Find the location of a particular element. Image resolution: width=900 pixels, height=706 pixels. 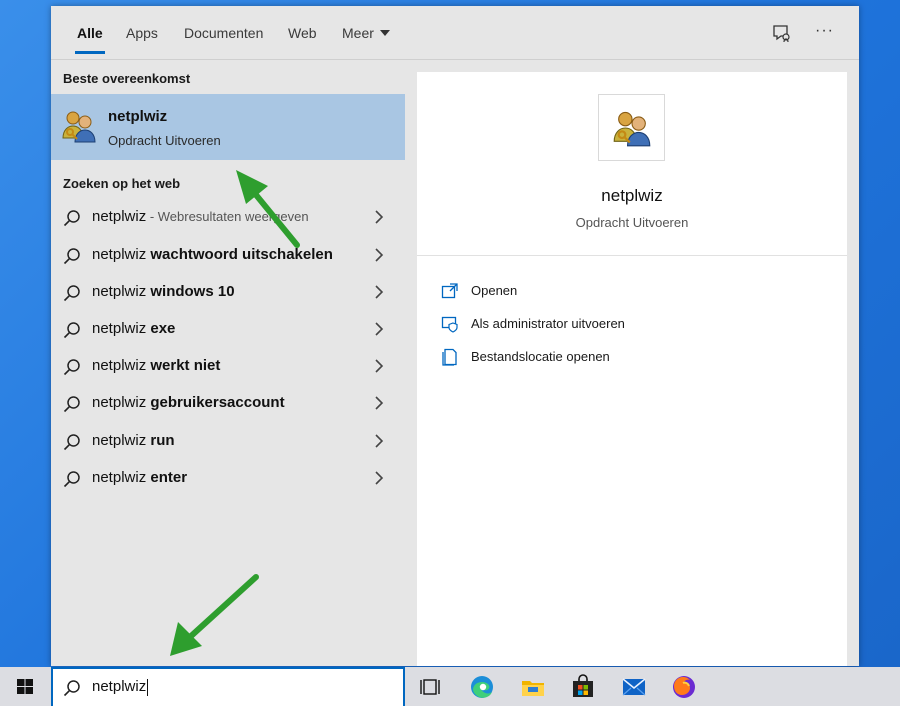

taskbar: netplwiz is located at coordinates (450, 686).